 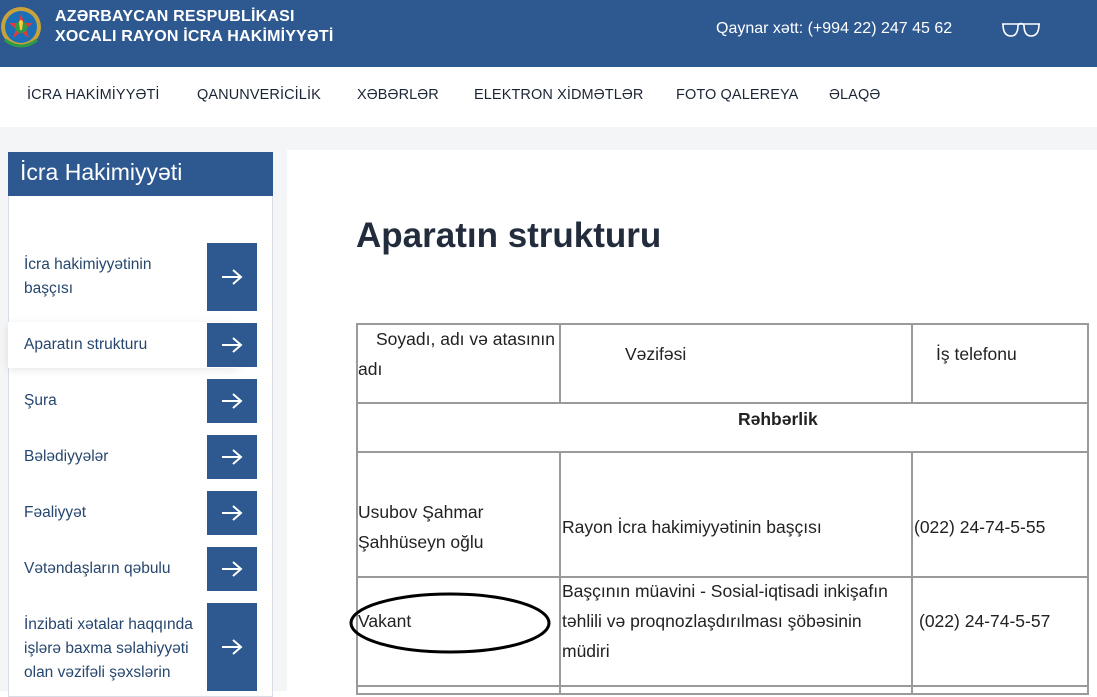 I want to click on site-title-line2: XOCALI RAYON İCRA HAKİMİYYƏTİ, so click(x=194, y=37).